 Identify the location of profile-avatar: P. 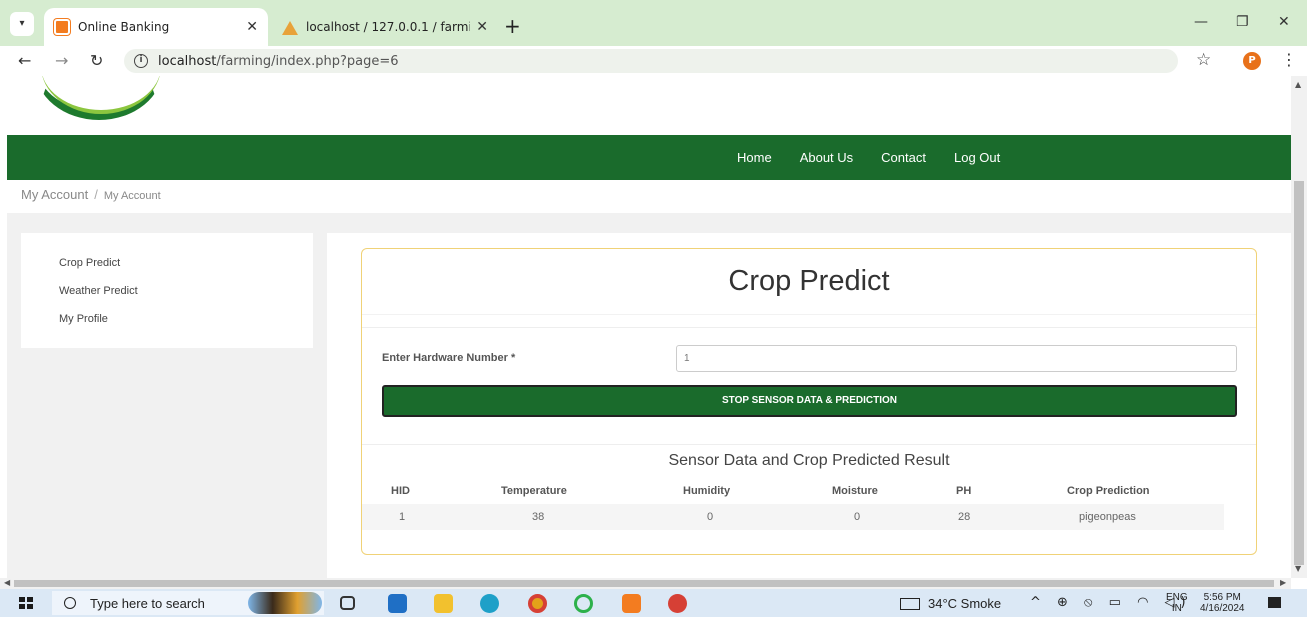
(1252, 61).